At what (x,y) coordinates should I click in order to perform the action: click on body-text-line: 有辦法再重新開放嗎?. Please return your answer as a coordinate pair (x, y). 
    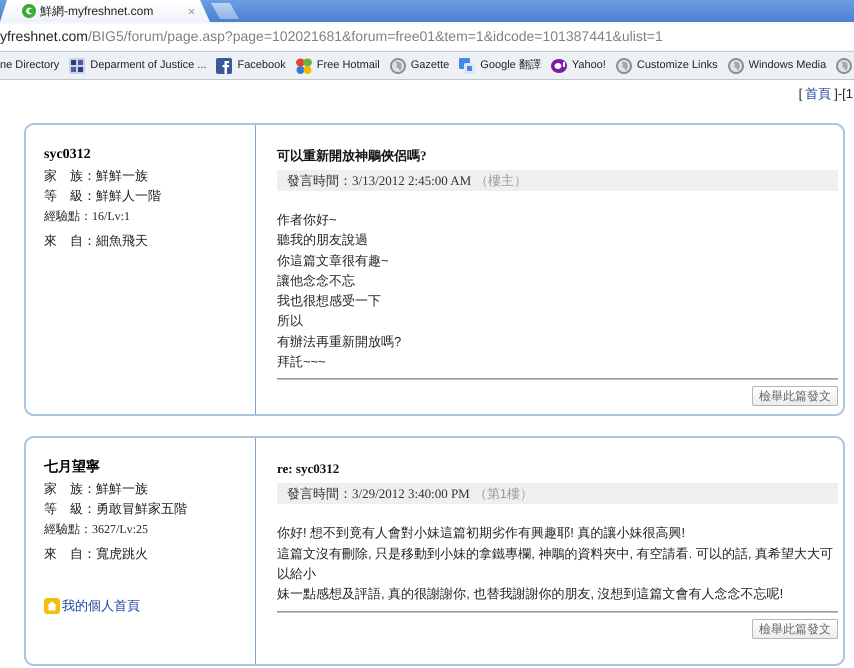
    Looking at the image, I should click on (339, 341).